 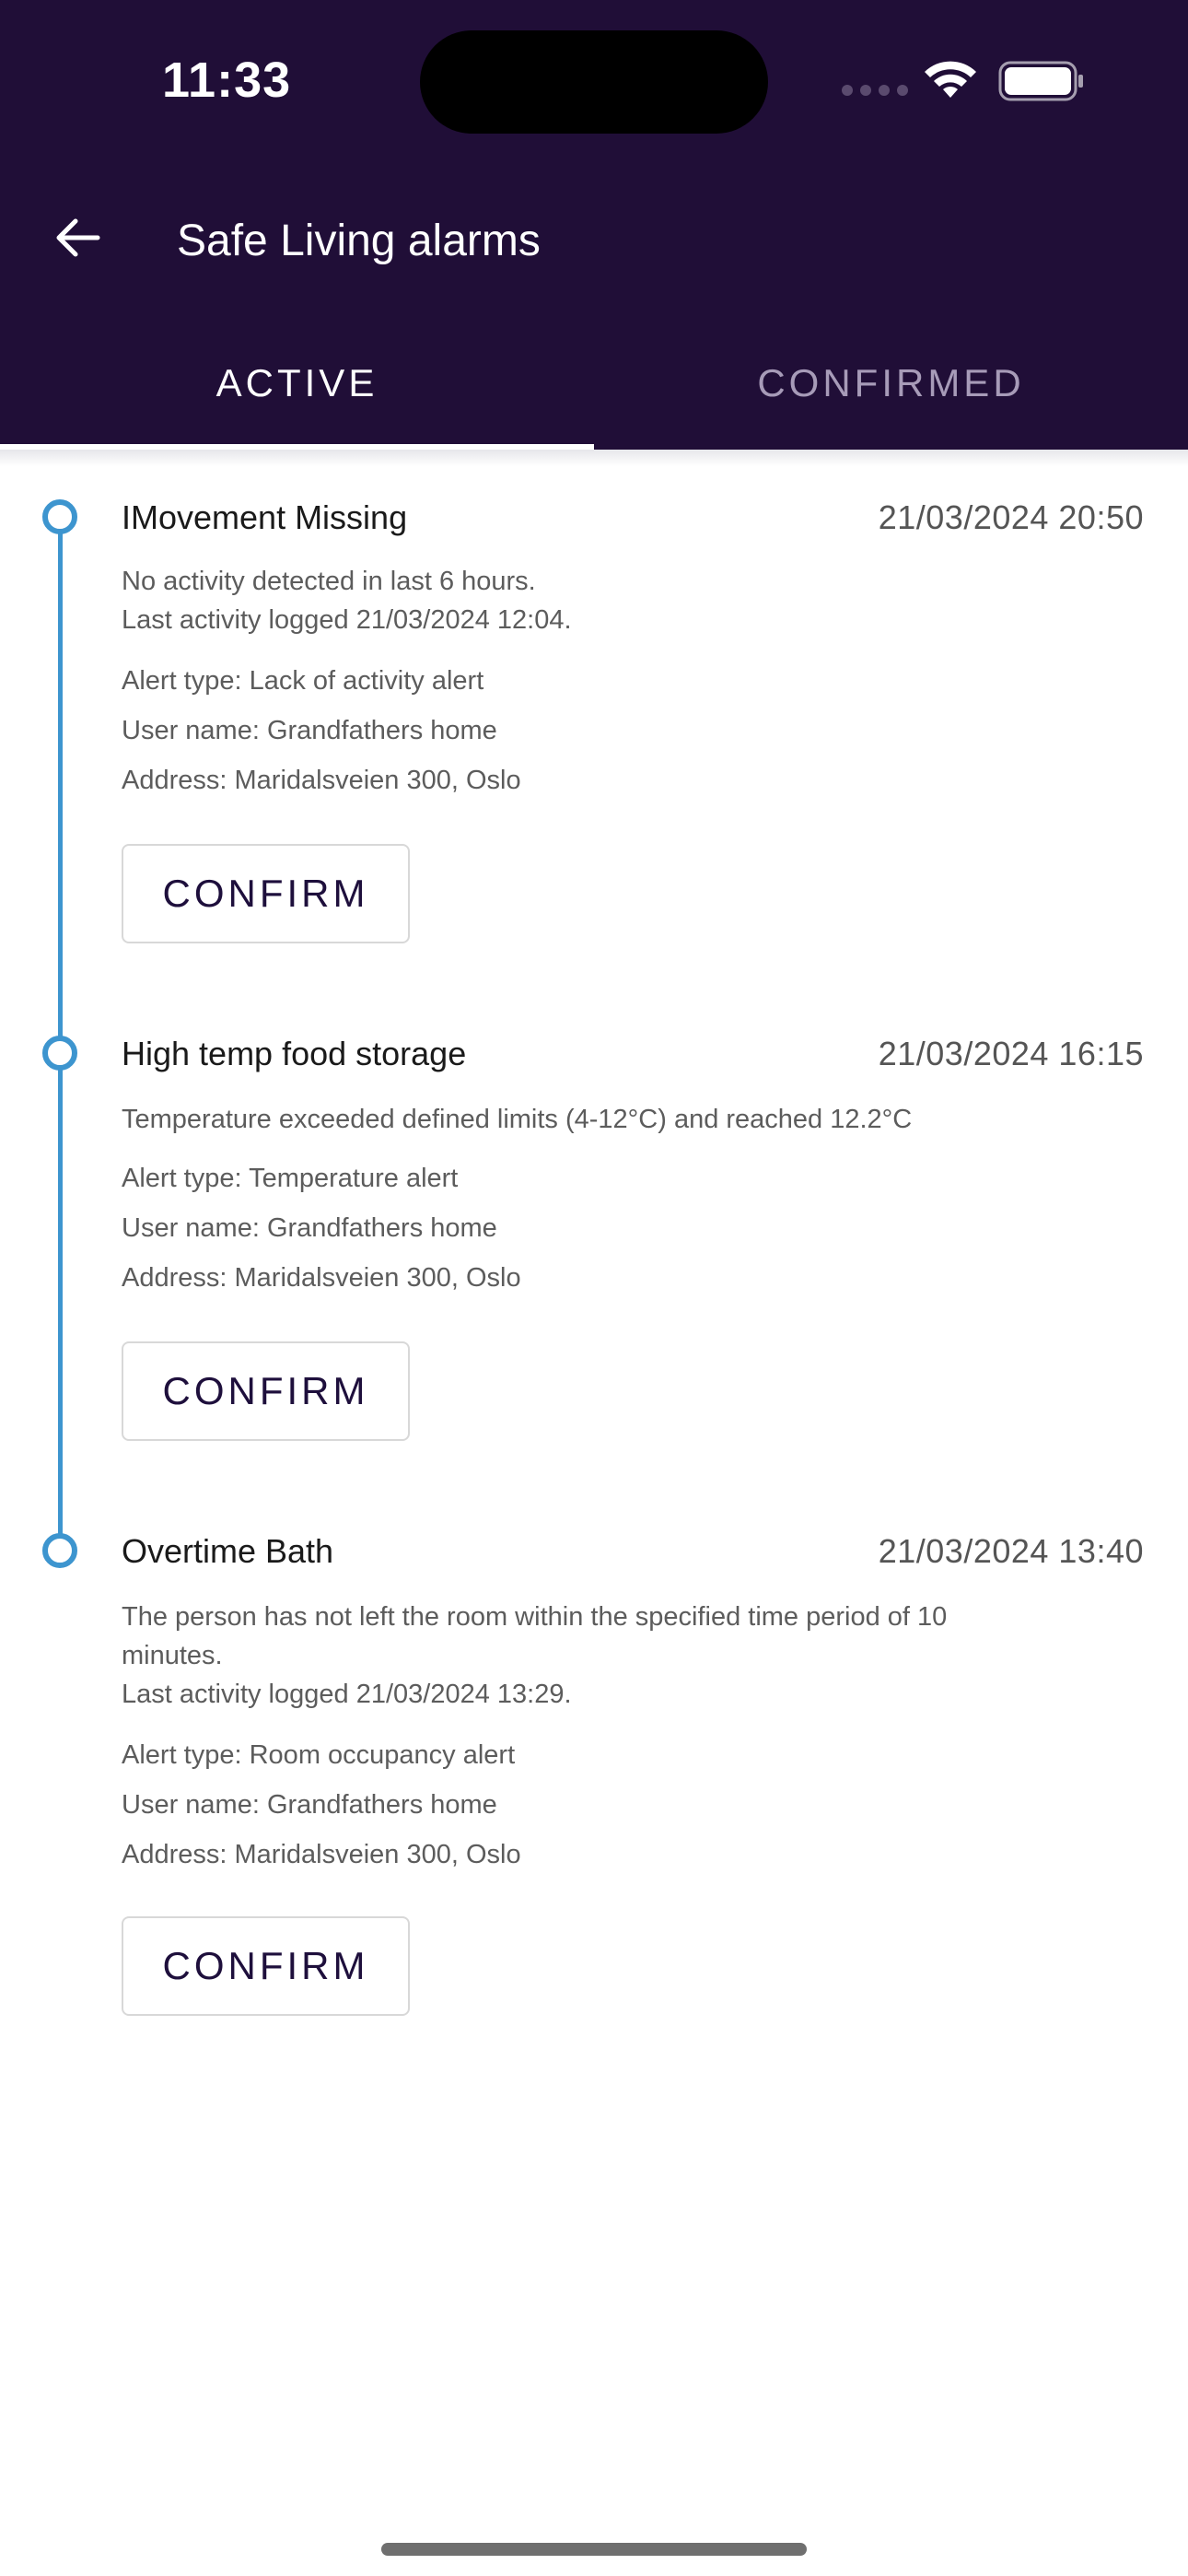 What do you see at coordinates (594, 82) in the screenshot?
I see `dynamic-island` at bounding box center [594, 82].